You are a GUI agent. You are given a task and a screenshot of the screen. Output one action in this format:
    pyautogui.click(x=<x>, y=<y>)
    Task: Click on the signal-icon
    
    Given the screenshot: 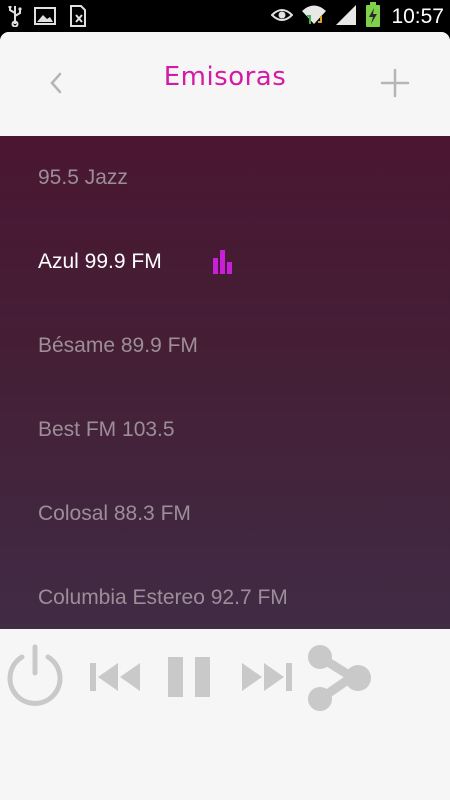 What is the action you would take?
    pyautogui.click(x=346, y=17)
    